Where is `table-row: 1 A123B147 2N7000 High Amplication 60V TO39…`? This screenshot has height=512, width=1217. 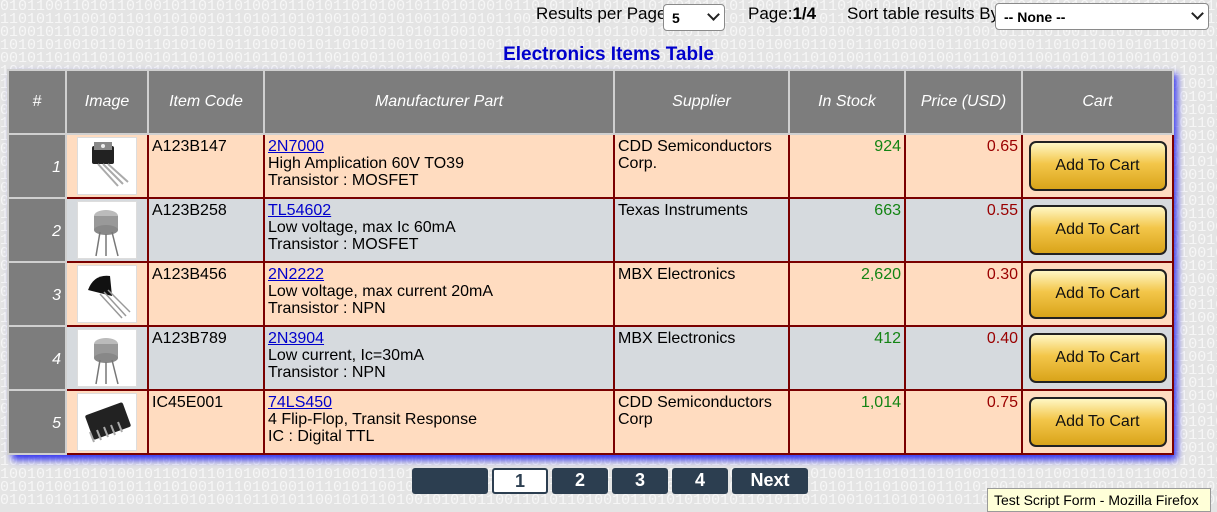
table-row: 1 A123B147 2N7000 High Amplication 60V TO39… is located at coordinates (590, 166).